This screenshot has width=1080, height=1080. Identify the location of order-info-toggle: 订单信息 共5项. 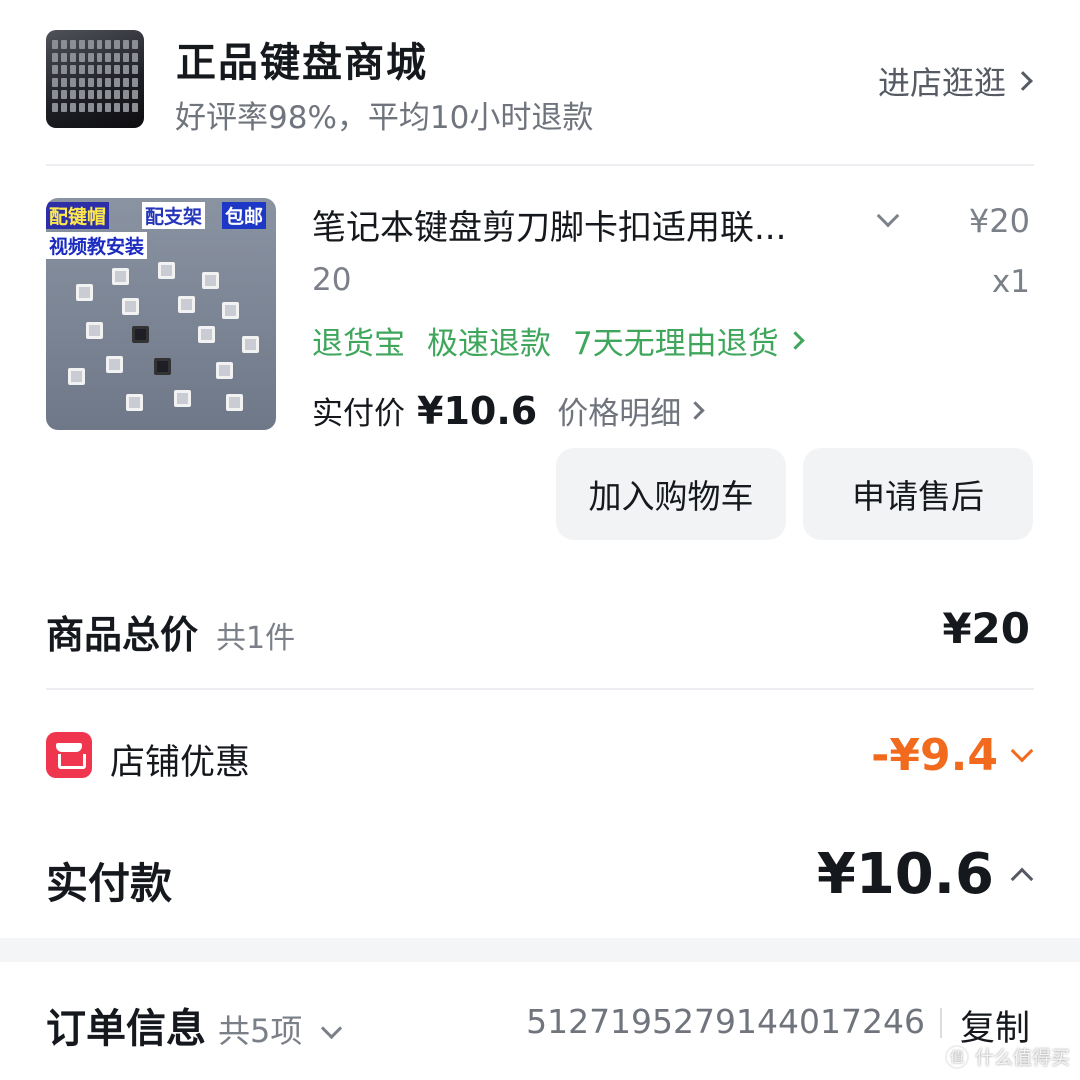
(194, 1025).